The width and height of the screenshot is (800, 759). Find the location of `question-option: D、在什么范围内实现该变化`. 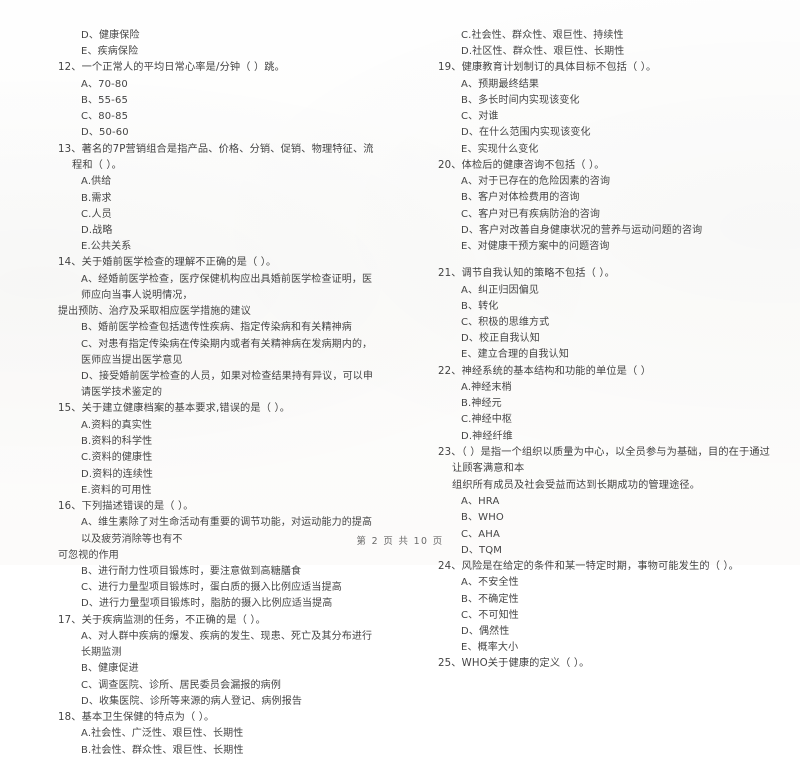

question-option: D、在什么范围内实现该变化 is located at coordinates (526, 133).